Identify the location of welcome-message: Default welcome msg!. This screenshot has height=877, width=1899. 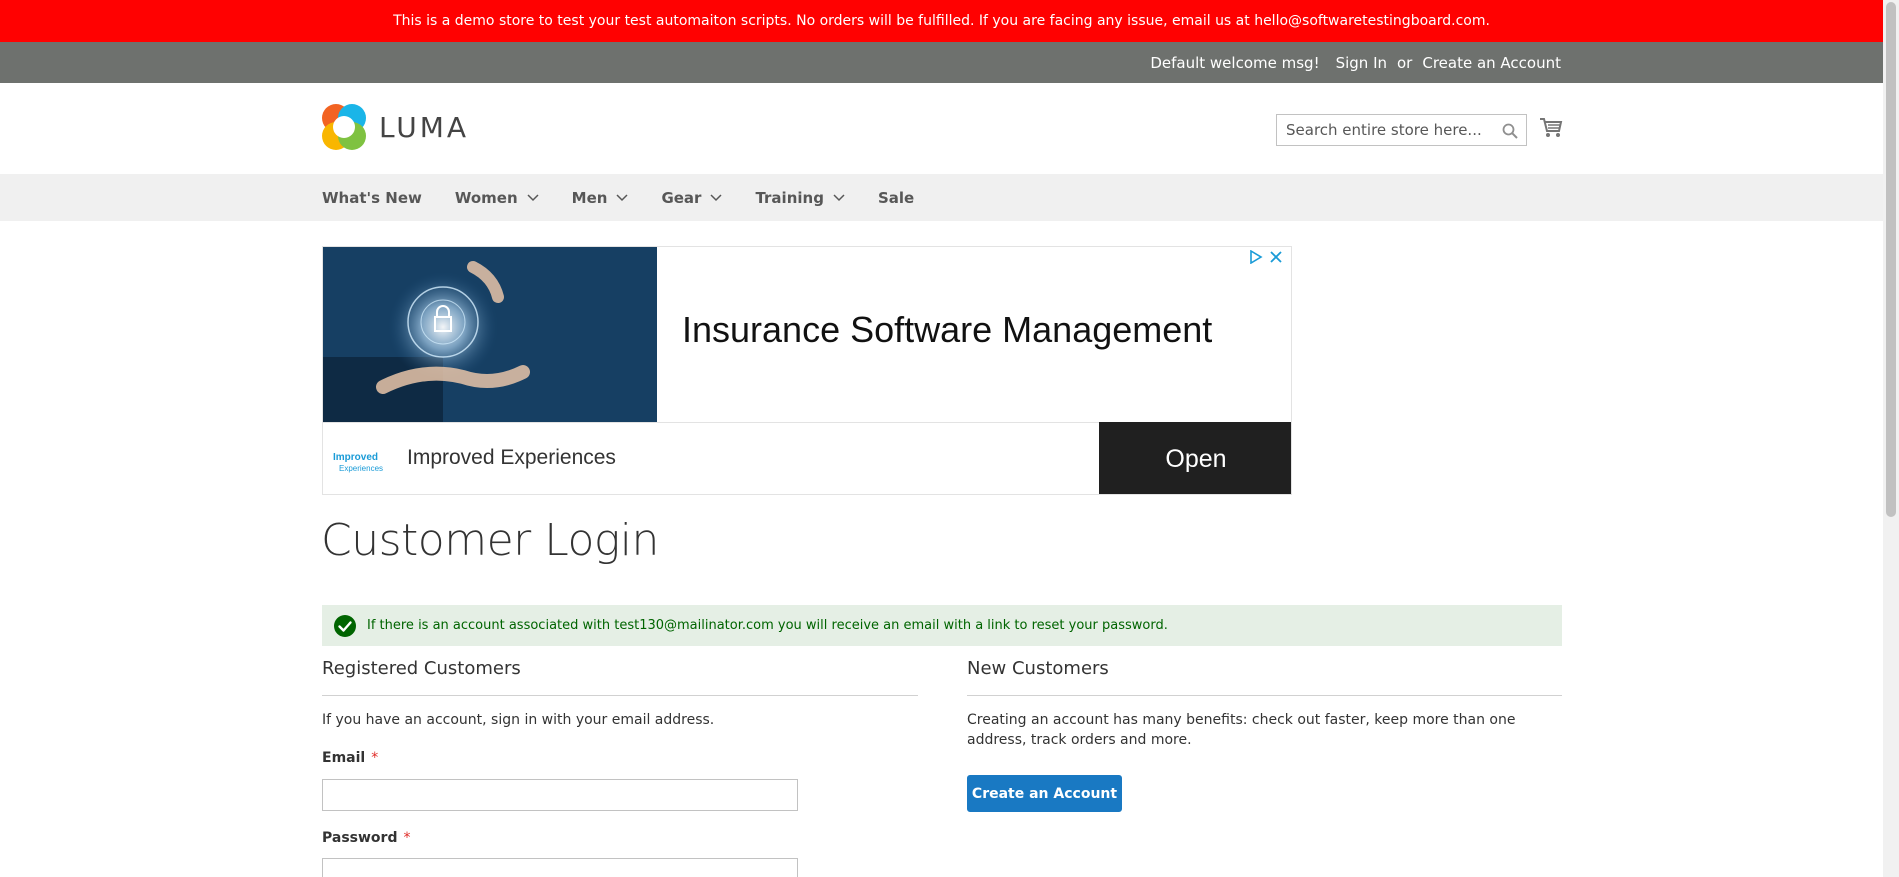
(1235, 62).